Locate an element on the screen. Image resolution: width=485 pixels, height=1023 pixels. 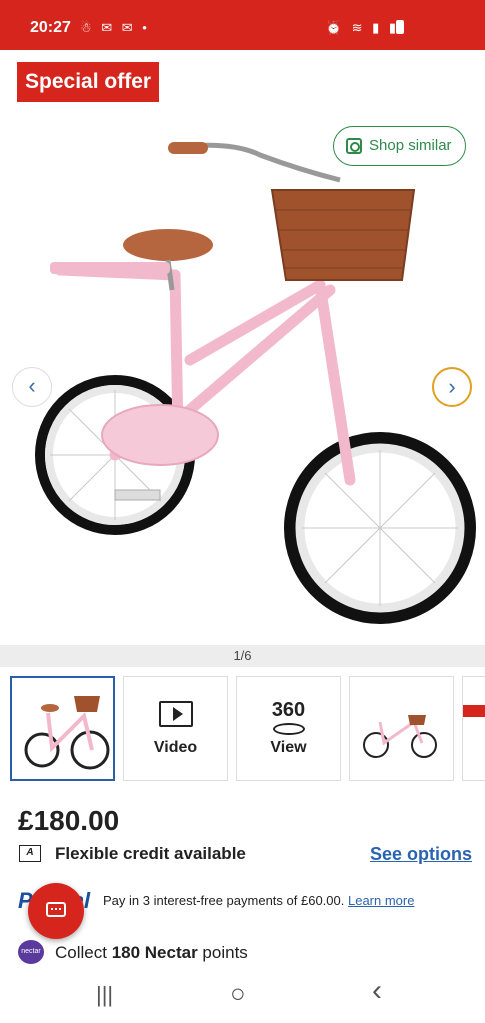
bike-thumbnail-image is located at coordinates (67, 733).